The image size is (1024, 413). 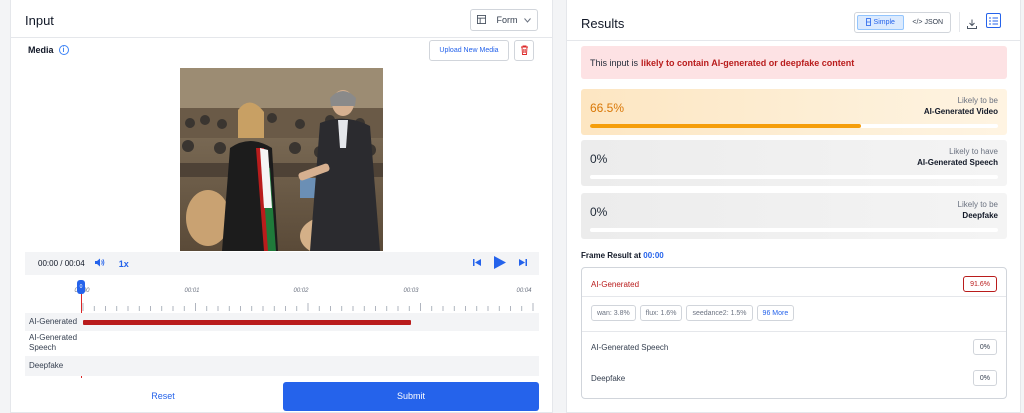 What do you see at coordinates (614, 62) in the screenshot?
I see `alert-prefix: This input is` at bounding box center [614, 62].